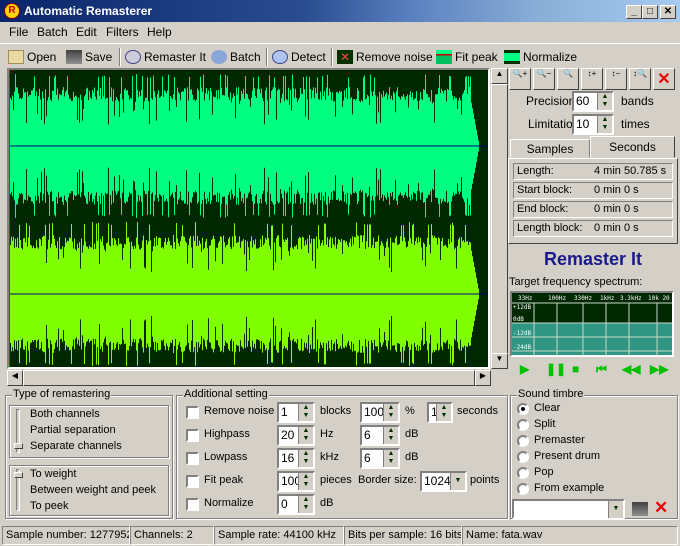  Describe the element at coordinates (593, 209) in the screenshot. I see `end-block-row: End block: 0 min 0 s` at that location.